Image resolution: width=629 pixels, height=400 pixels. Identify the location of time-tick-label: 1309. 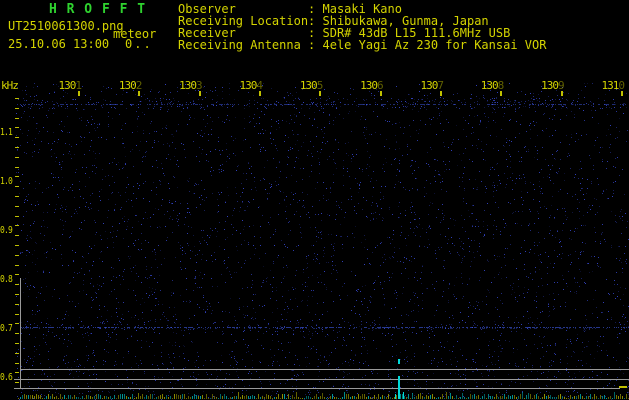
(552, 85).